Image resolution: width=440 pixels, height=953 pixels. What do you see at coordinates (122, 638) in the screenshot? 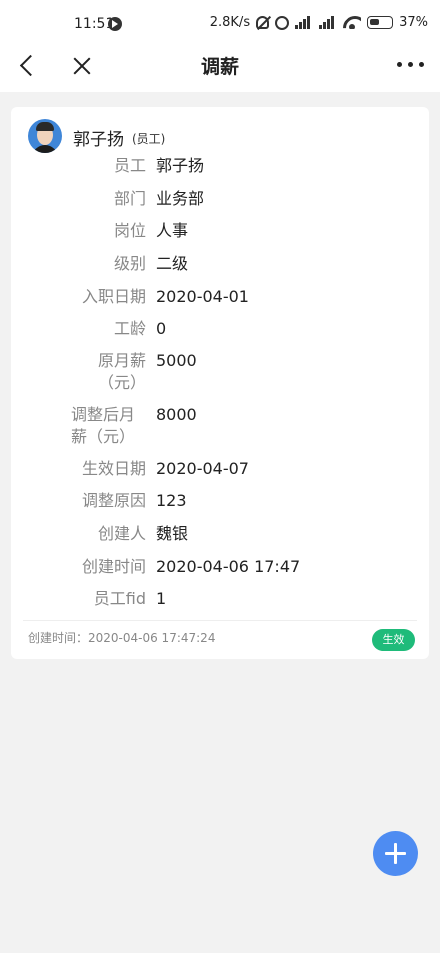
I see `created-at-footer: 创建时间：2020-04-06 17:47:24` at bounding box center [122, 638].